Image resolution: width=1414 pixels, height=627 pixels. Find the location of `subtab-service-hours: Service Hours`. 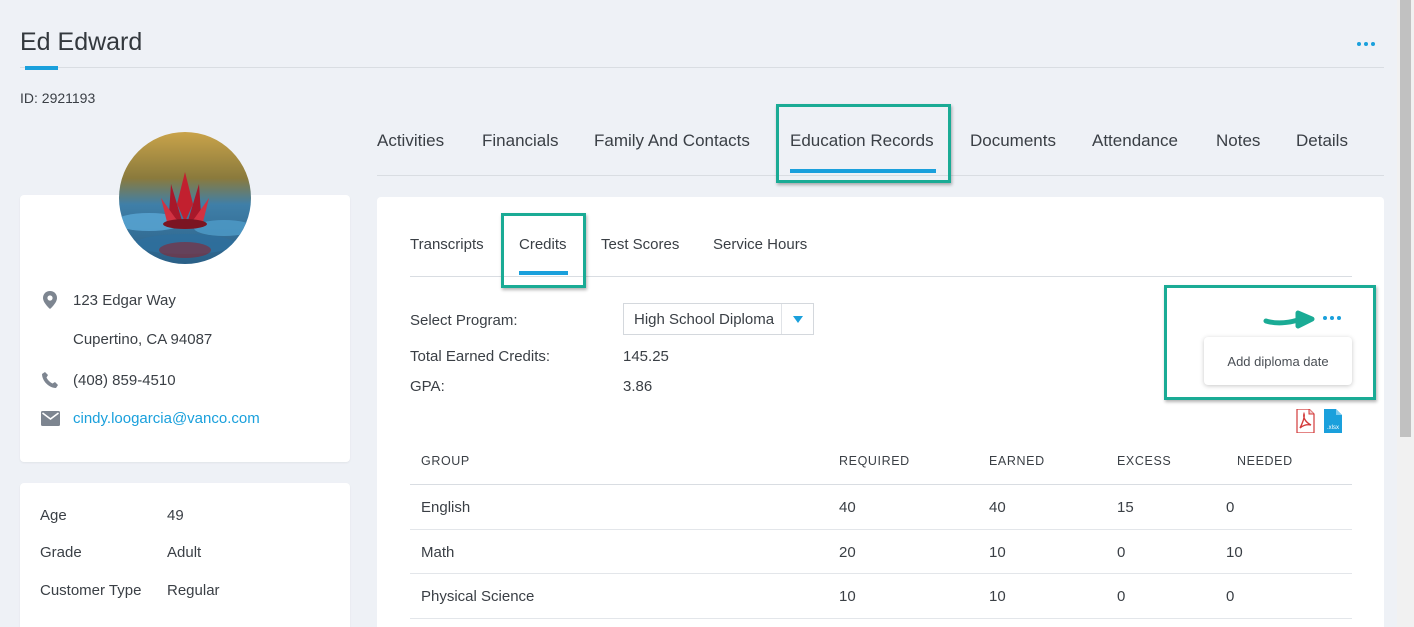

subtab-service-hours: Service Hours is located at coordinates (760, 244).